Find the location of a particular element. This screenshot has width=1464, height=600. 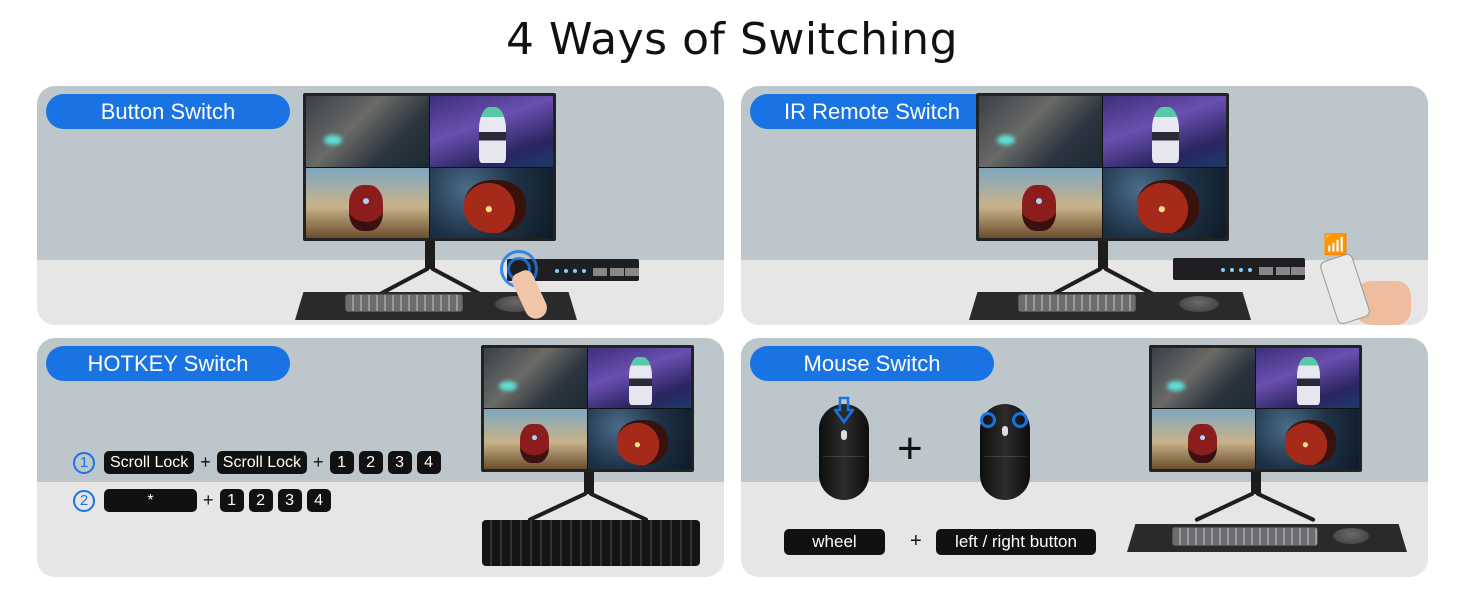

plus-sign-small: + is located at coordinates (916, 541).